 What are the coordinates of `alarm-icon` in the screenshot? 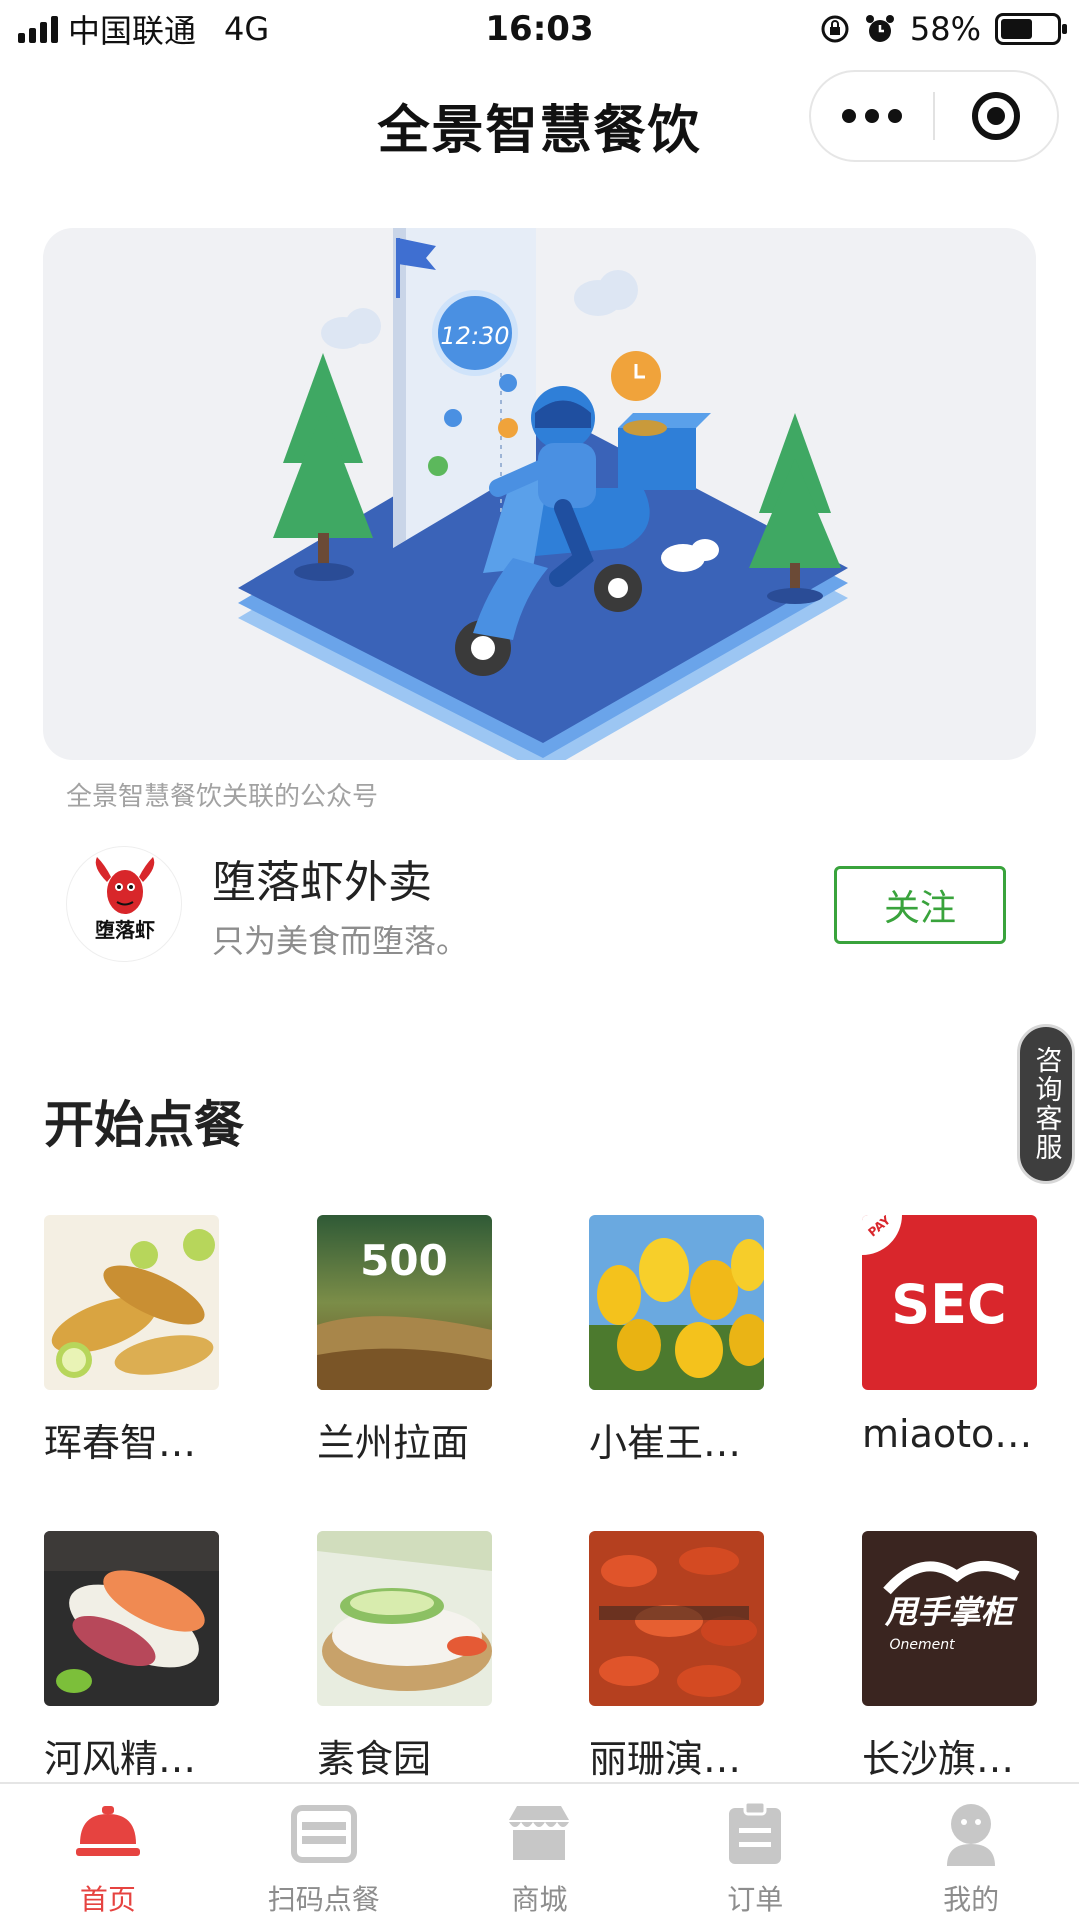 It's located at (879, 28).